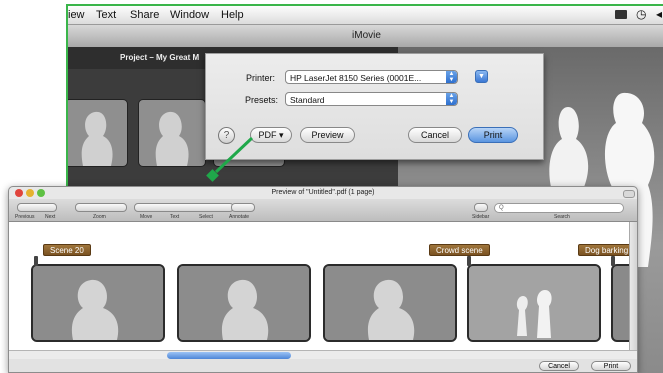 This screenshot has width=663, height=373. What do you see at coordinates (41, 193) in the screenshot?
I see `zoom-window-icon` at bounding box center [41, 193].